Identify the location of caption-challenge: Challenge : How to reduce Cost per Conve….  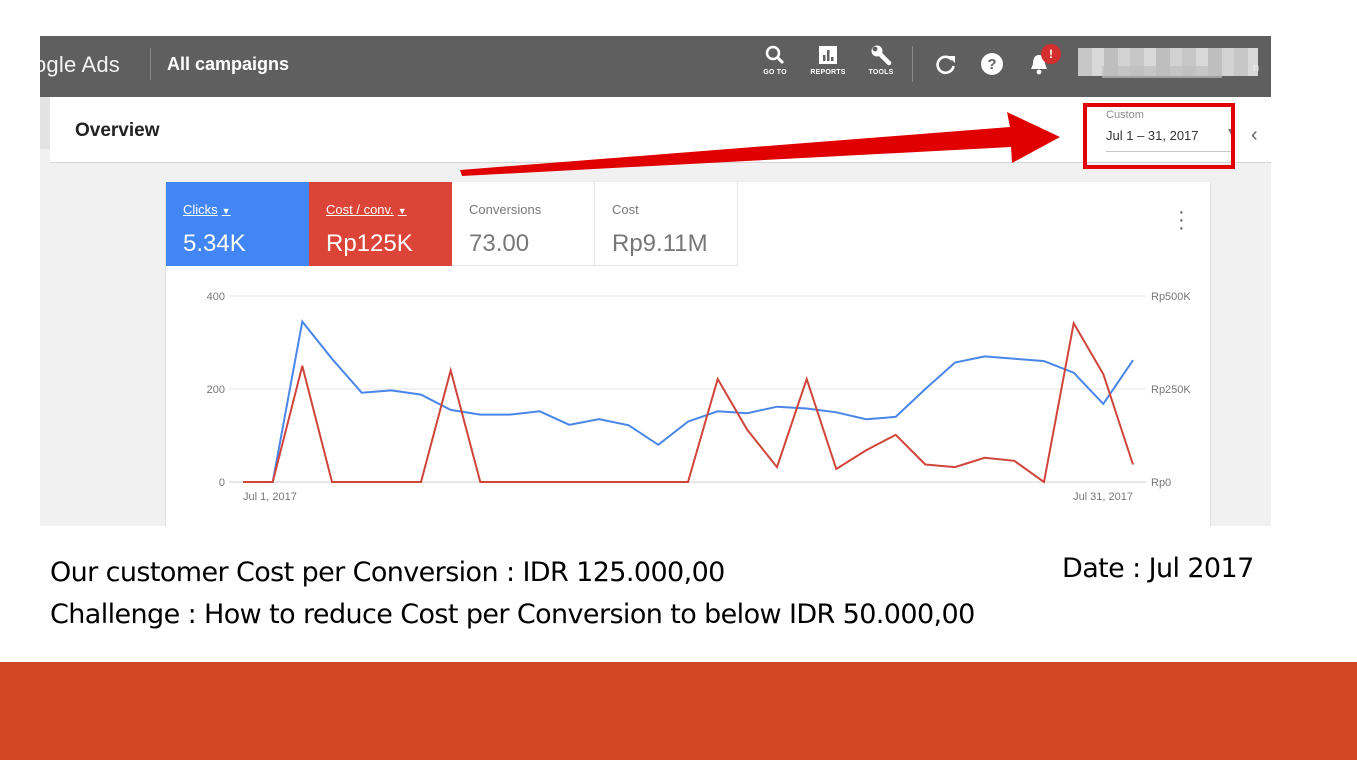
(512, 614).